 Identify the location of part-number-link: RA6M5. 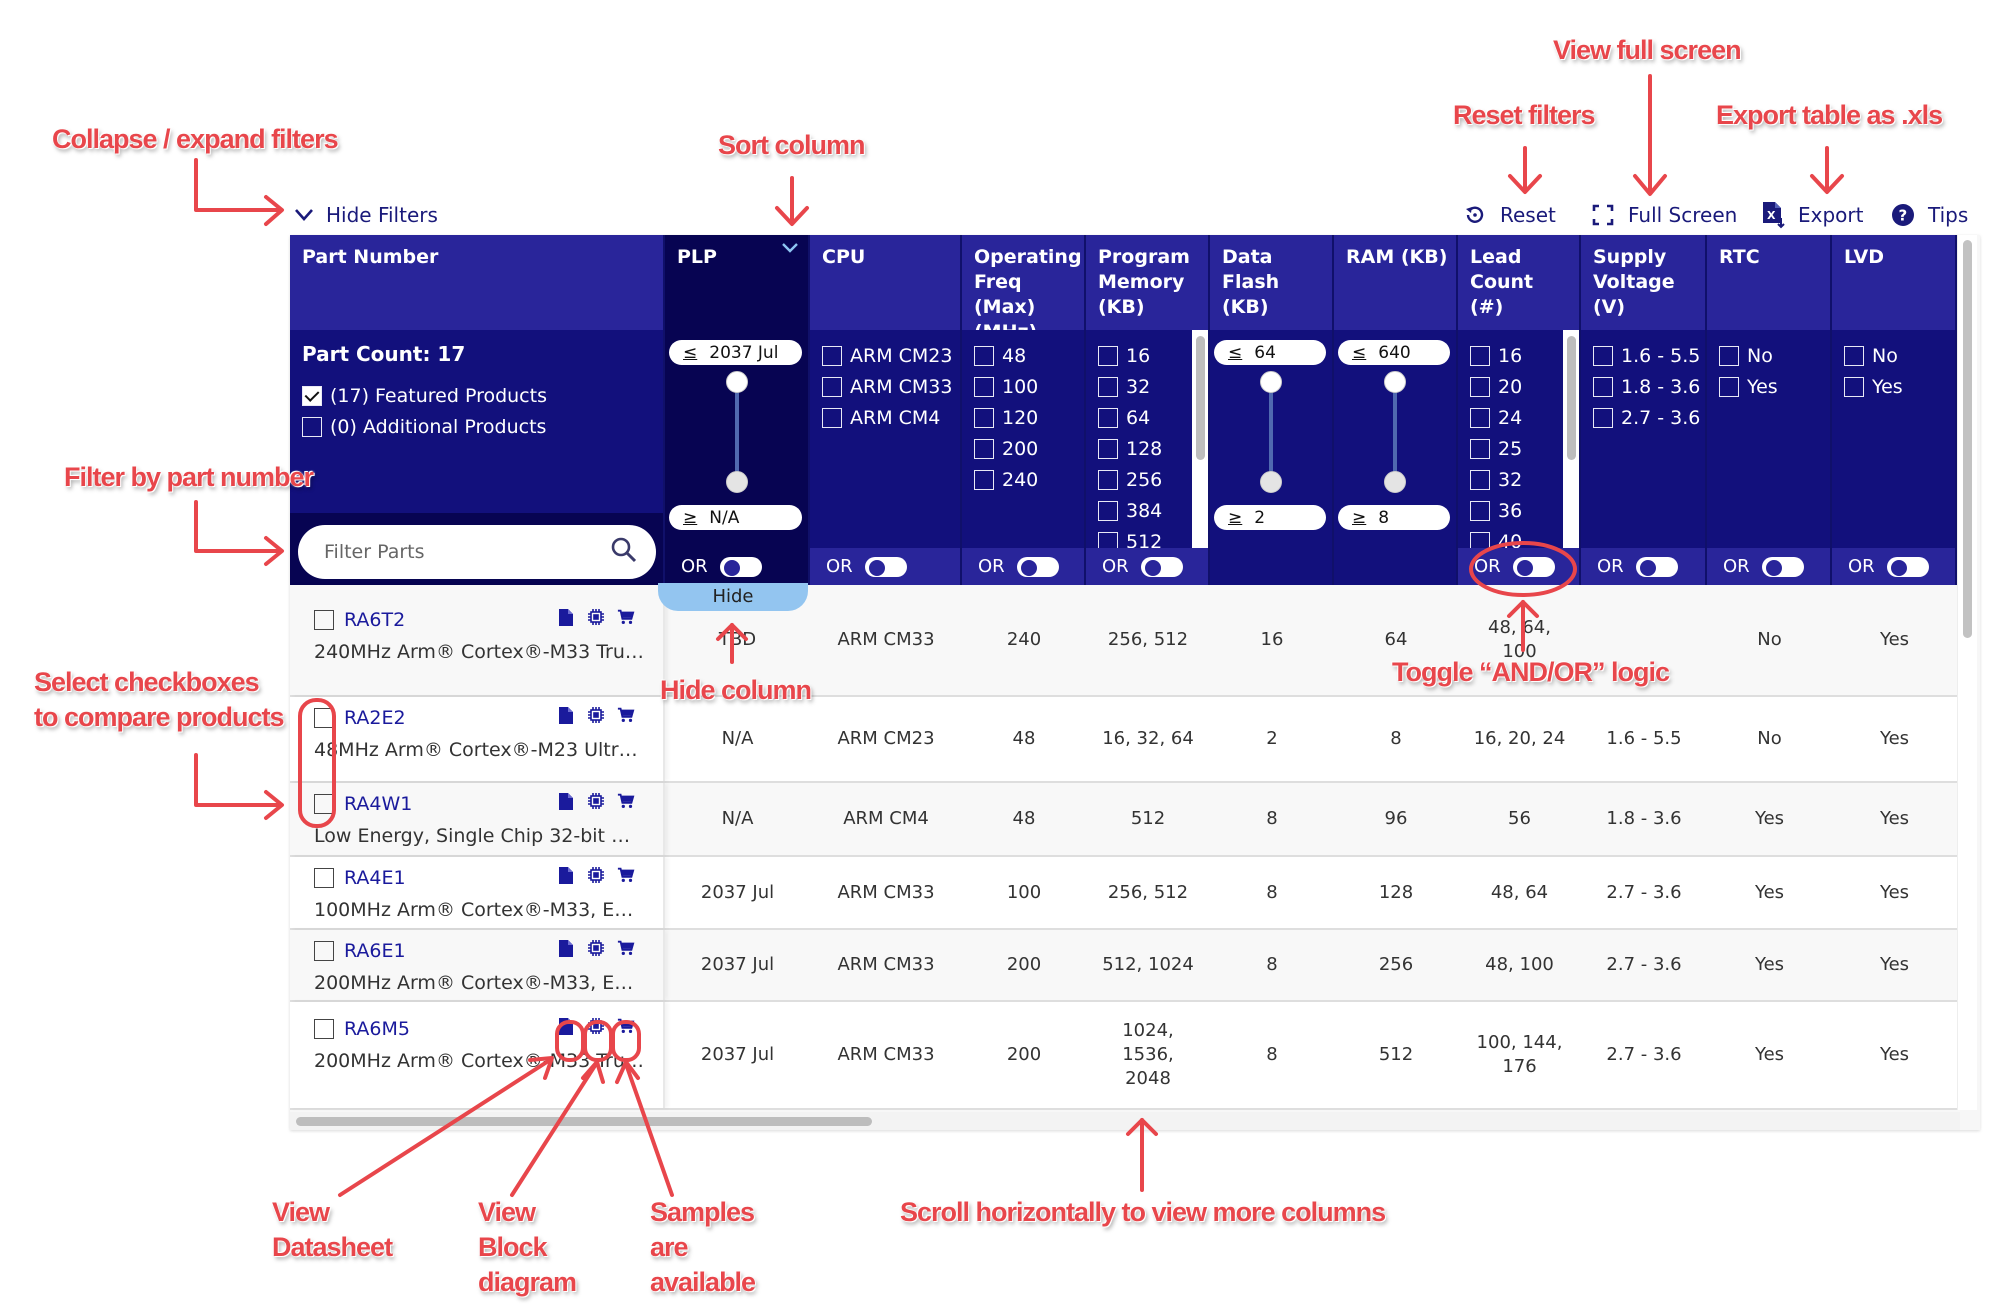
(377, 1029).